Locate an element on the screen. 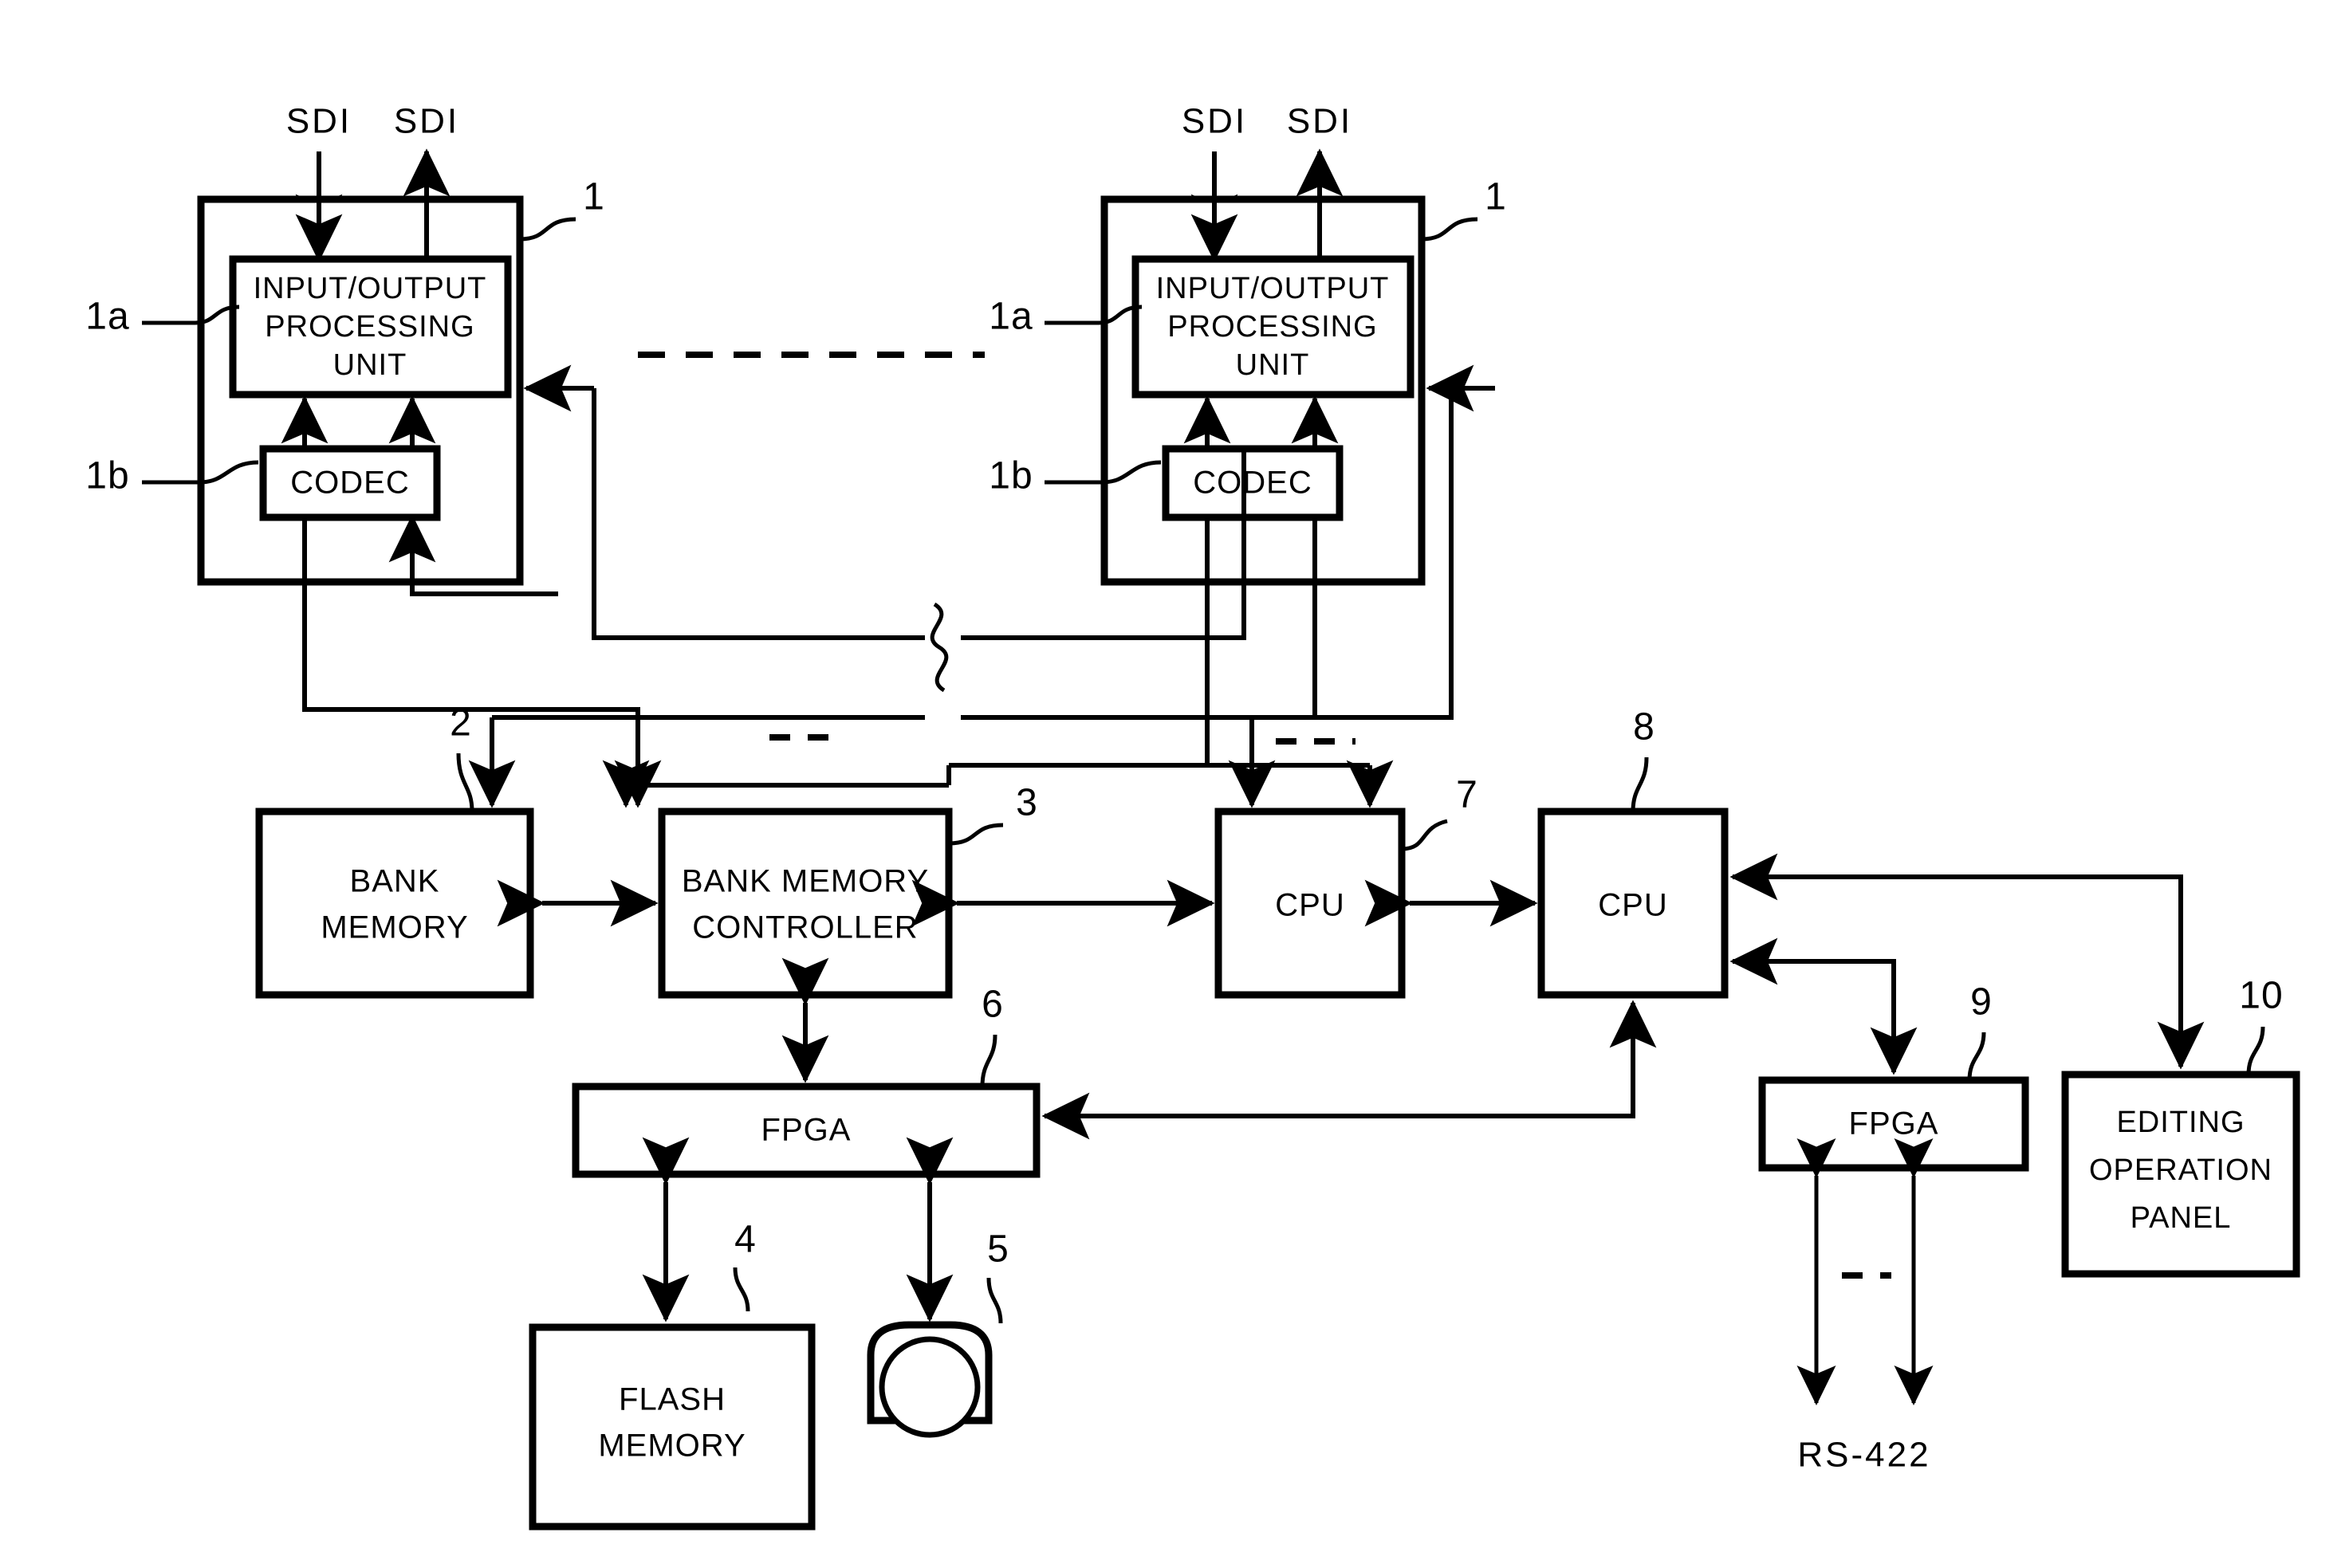 This screenshot has height=1568, width=2349. io-unit-label-line3: UNIT is located at coordinates (370, 365).